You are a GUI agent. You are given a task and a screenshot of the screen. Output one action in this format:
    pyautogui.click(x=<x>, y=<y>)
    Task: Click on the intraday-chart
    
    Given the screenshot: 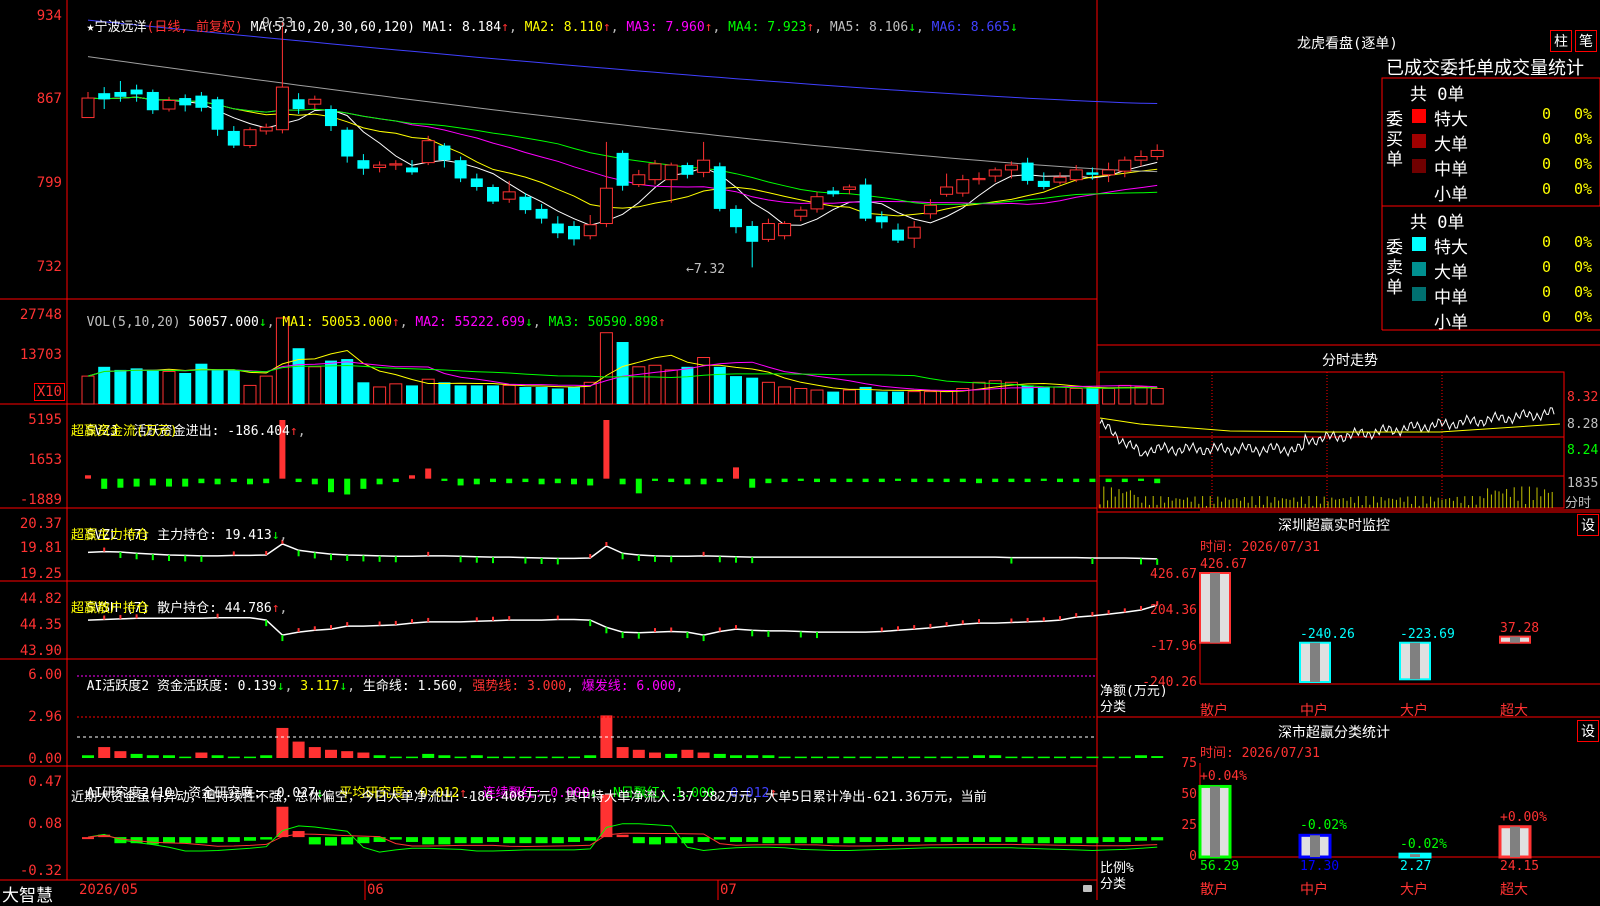 What is the action you would take?
    pyautogui.click(x=1331, y=440)
    